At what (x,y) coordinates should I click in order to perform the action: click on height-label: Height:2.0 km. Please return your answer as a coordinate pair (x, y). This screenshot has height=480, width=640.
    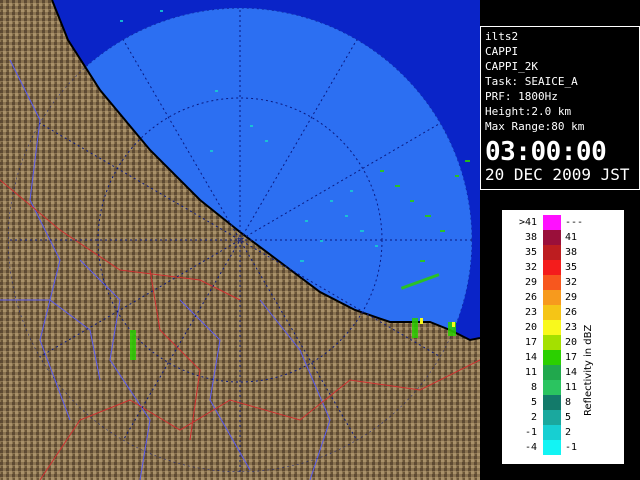
    Looking at the image, I should click on (528, 111).